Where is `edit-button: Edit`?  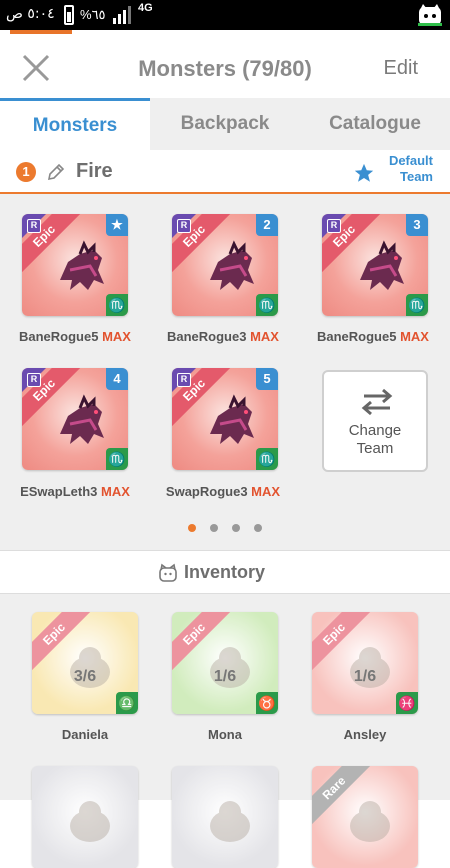
edit-button: Edit is located at coordinates (401, 68).